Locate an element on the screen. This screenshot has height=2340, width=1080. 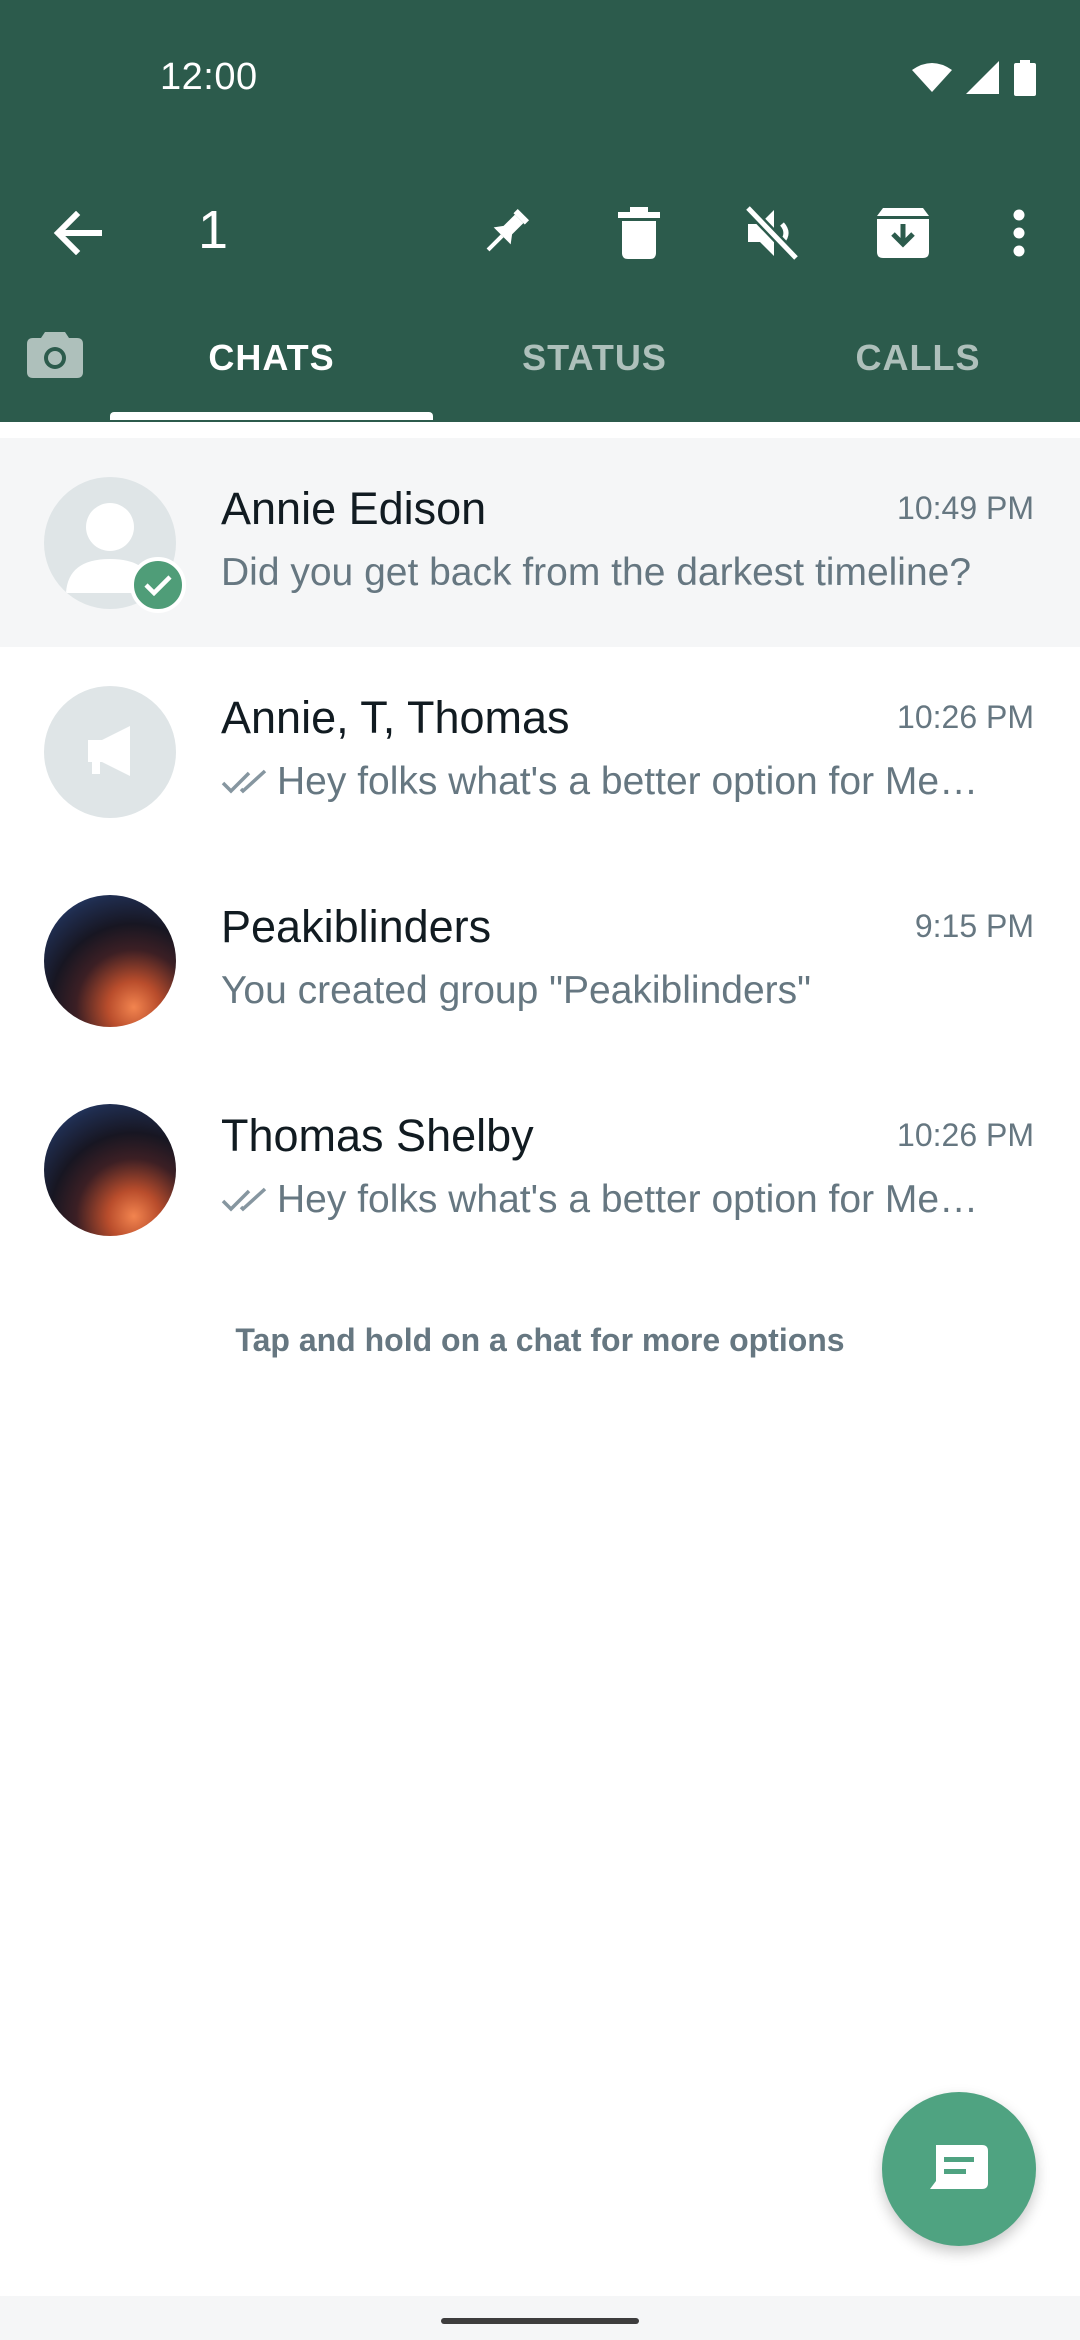
status-time: 12:00 is located at coordinates (209, 77).